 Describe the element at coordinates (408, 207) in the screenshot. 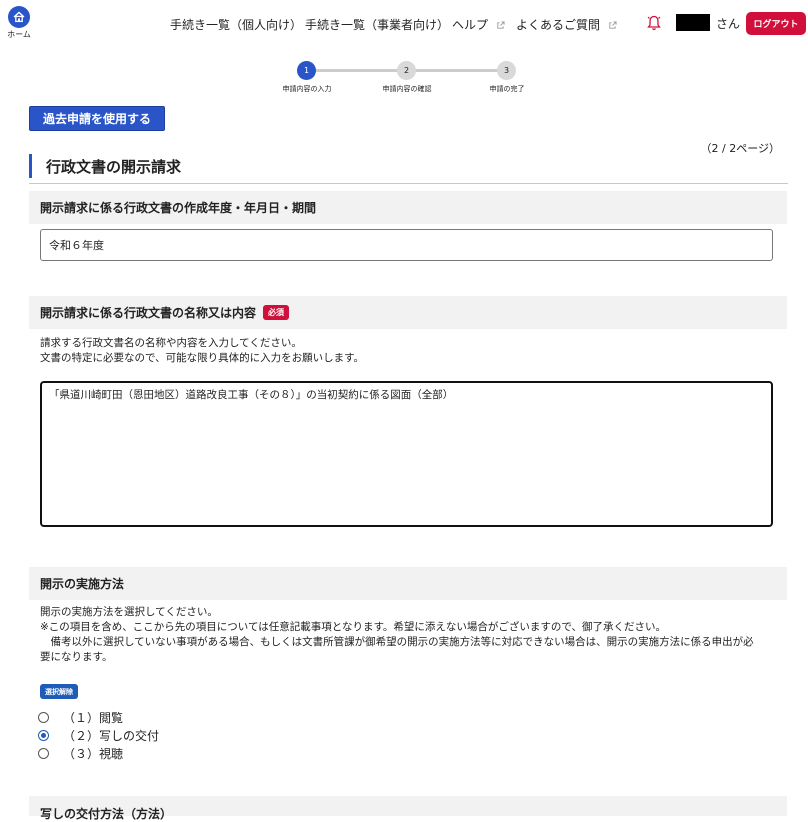

I see `section-heading-period: 開示請求に係る行政文書の作成年度・年月日・期間` at that location.